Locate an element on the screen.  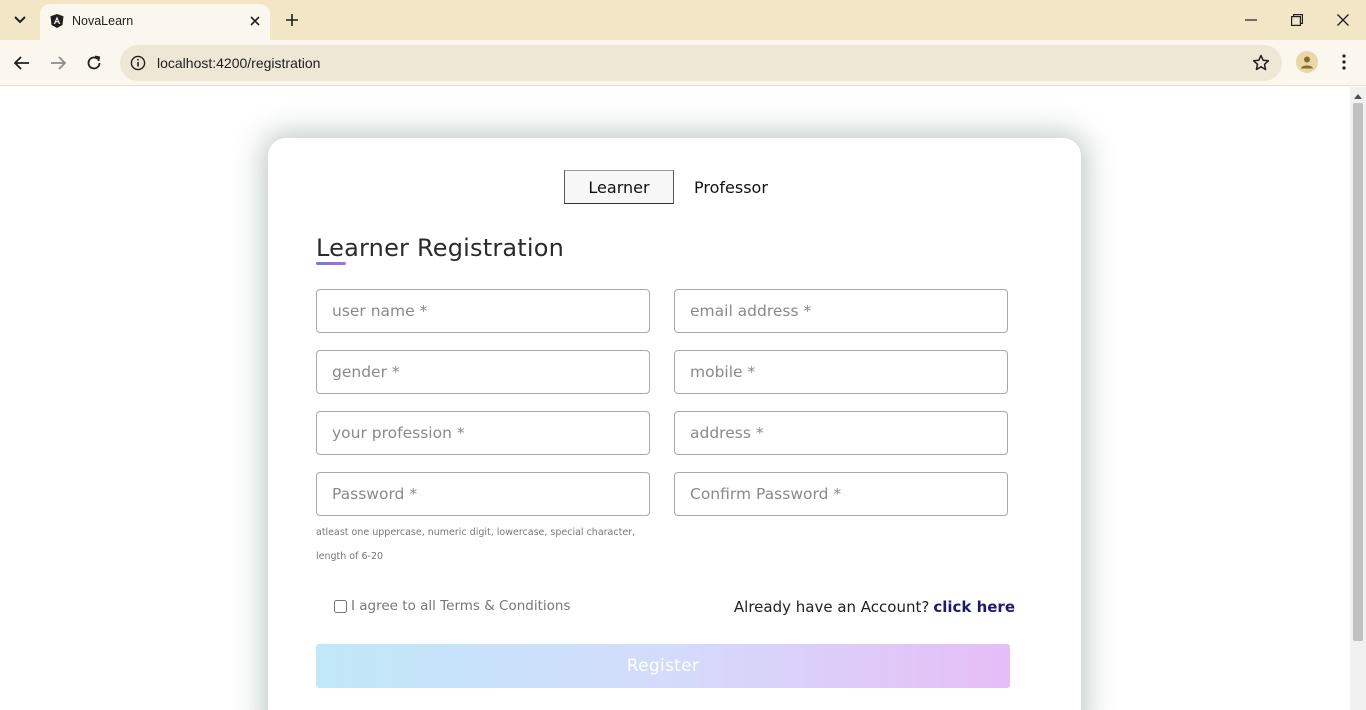
browser-toolbar: localhost:4200/registration is located at coordinates (683, 63).